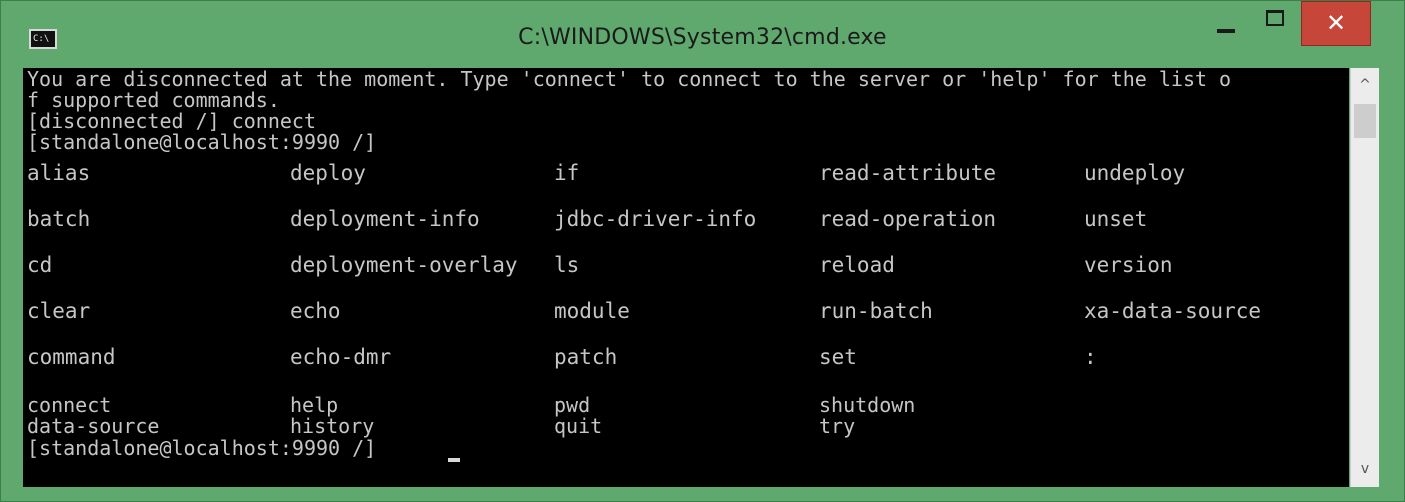  What do you see at coordinates (1365, 85) in the screenshot?
I see `scroll-up-icon: ^` at bounding box center [1365, 85].